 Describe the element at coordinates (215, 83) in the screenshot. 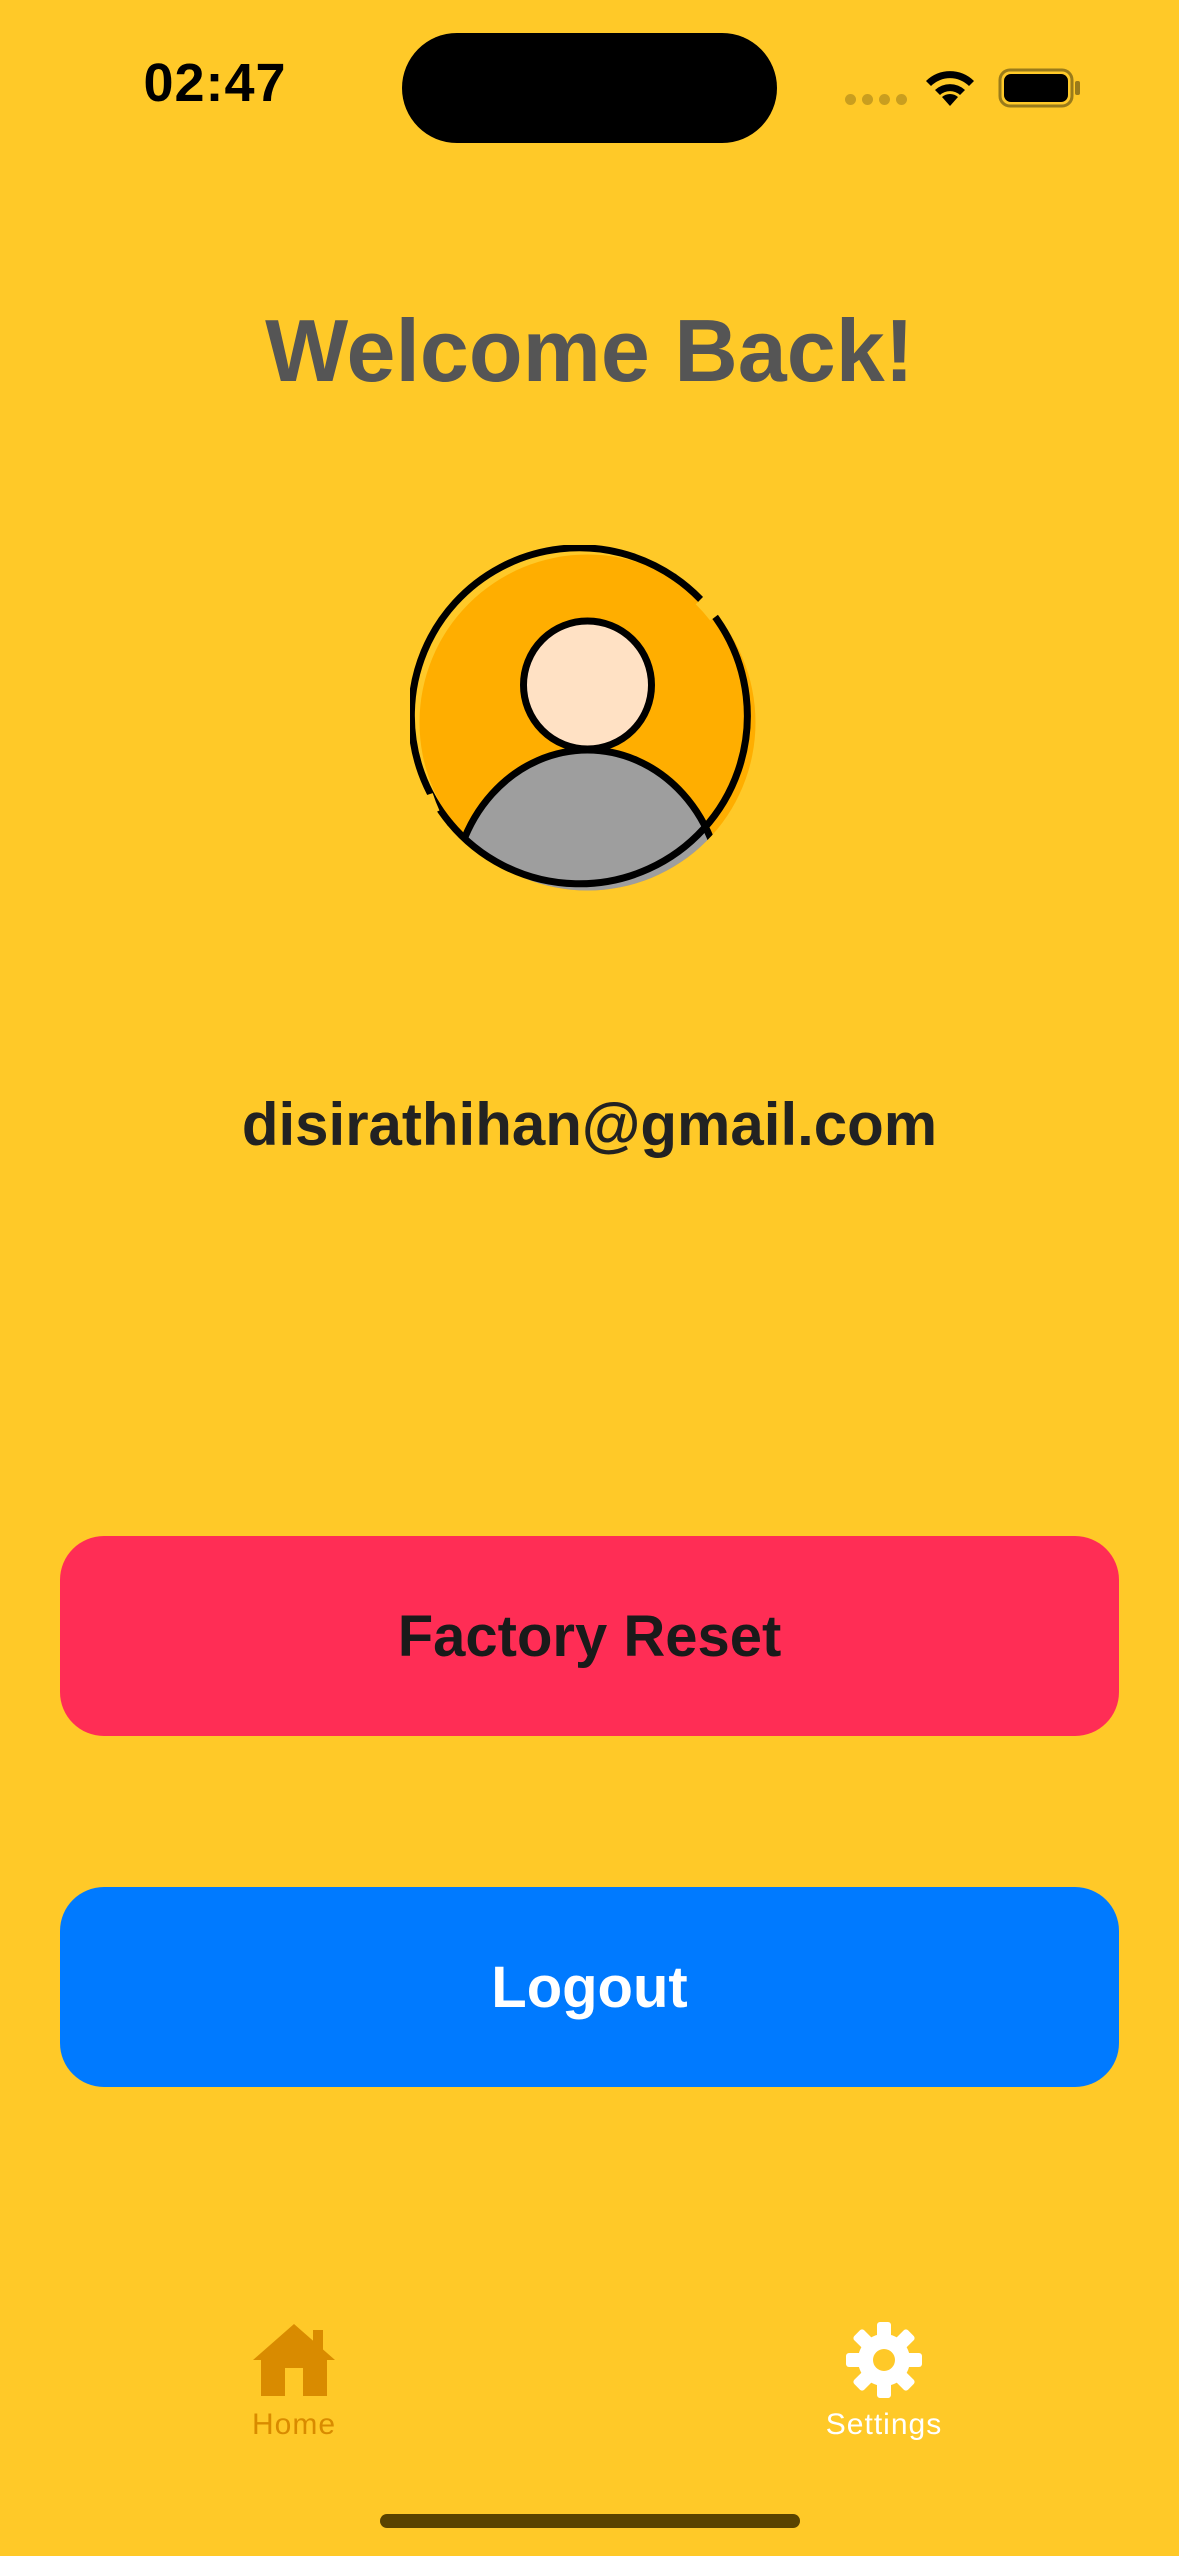

I see `status-time: 02:47` at that location.